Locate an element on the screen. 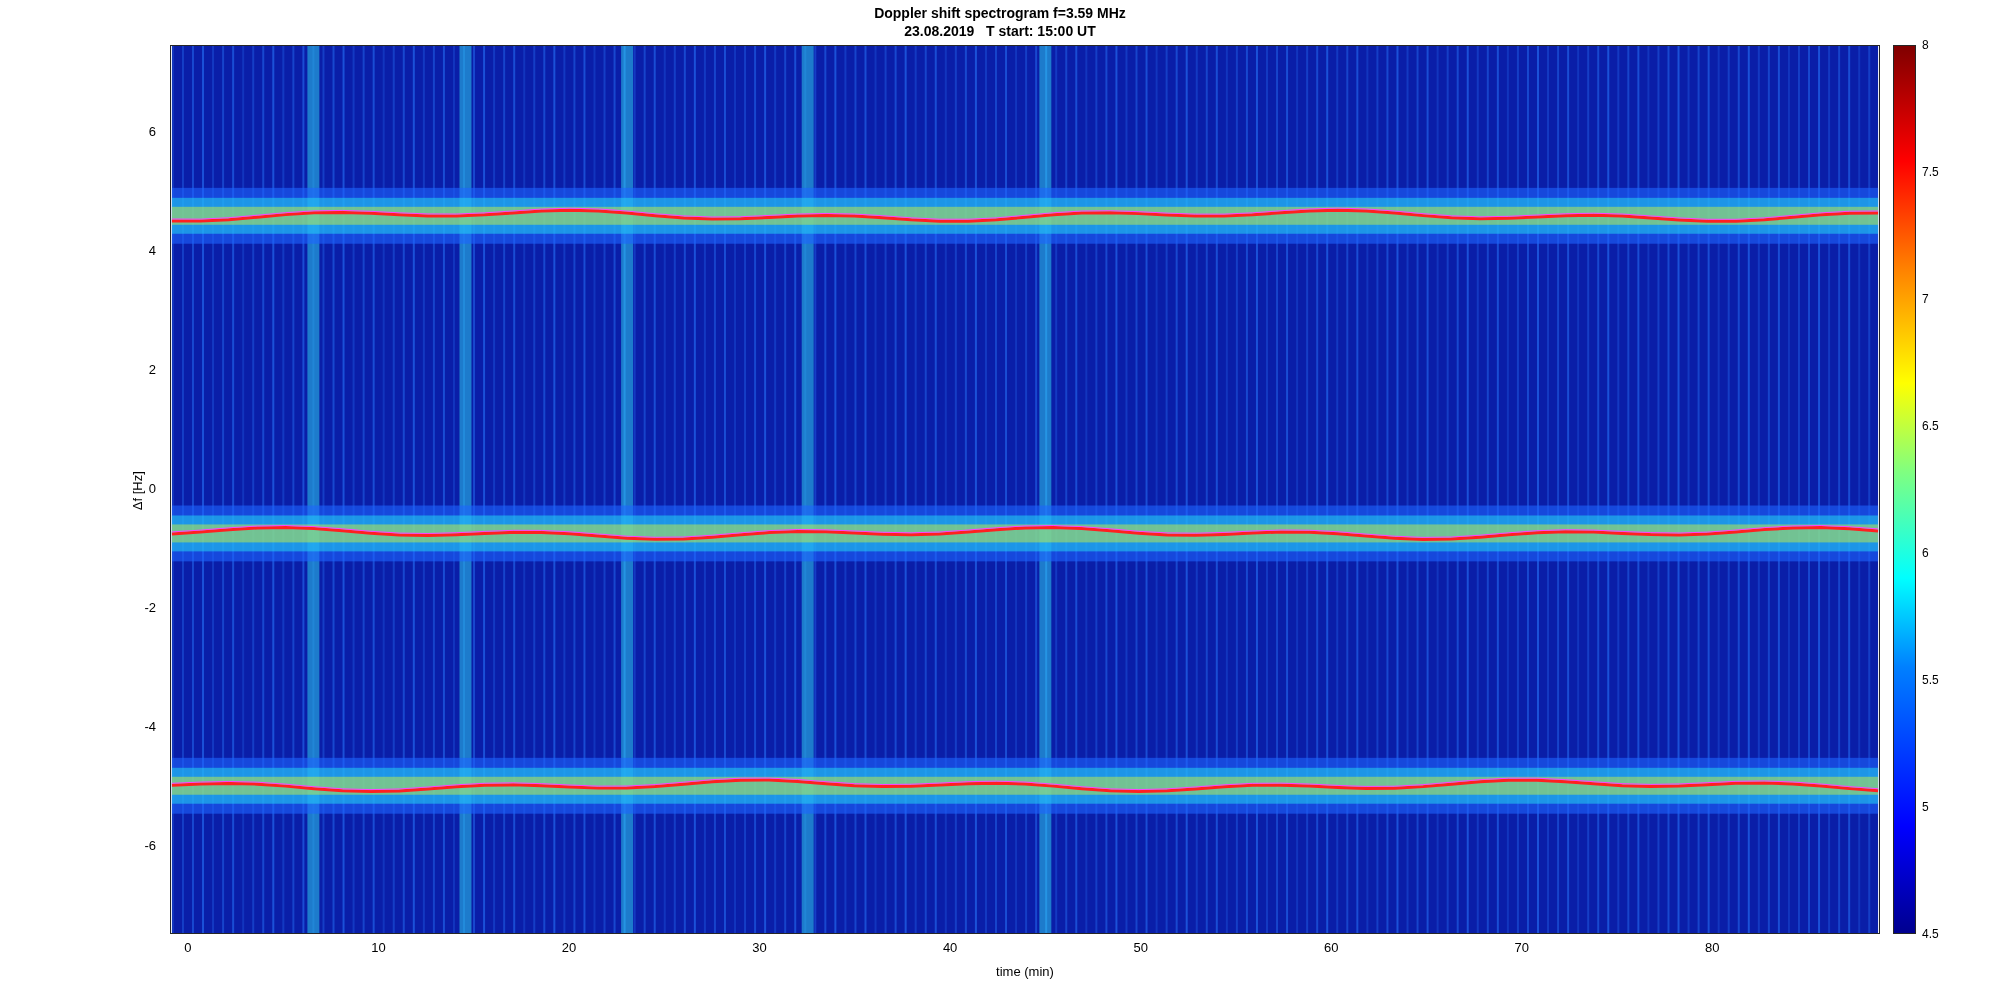 The image size is (2000, 1003). x-axis-label: time (min) is located at coordinates (1025, 972).